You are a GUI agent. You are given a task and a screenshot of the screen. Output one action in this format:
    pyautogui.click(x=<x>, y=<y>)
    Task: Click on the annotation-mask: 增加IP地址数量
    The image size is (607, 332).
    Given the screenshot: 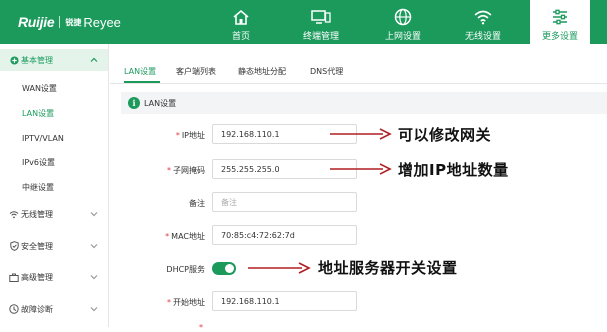 What is the action you would take?
    pyautogui.click(x=453, y=170)
    